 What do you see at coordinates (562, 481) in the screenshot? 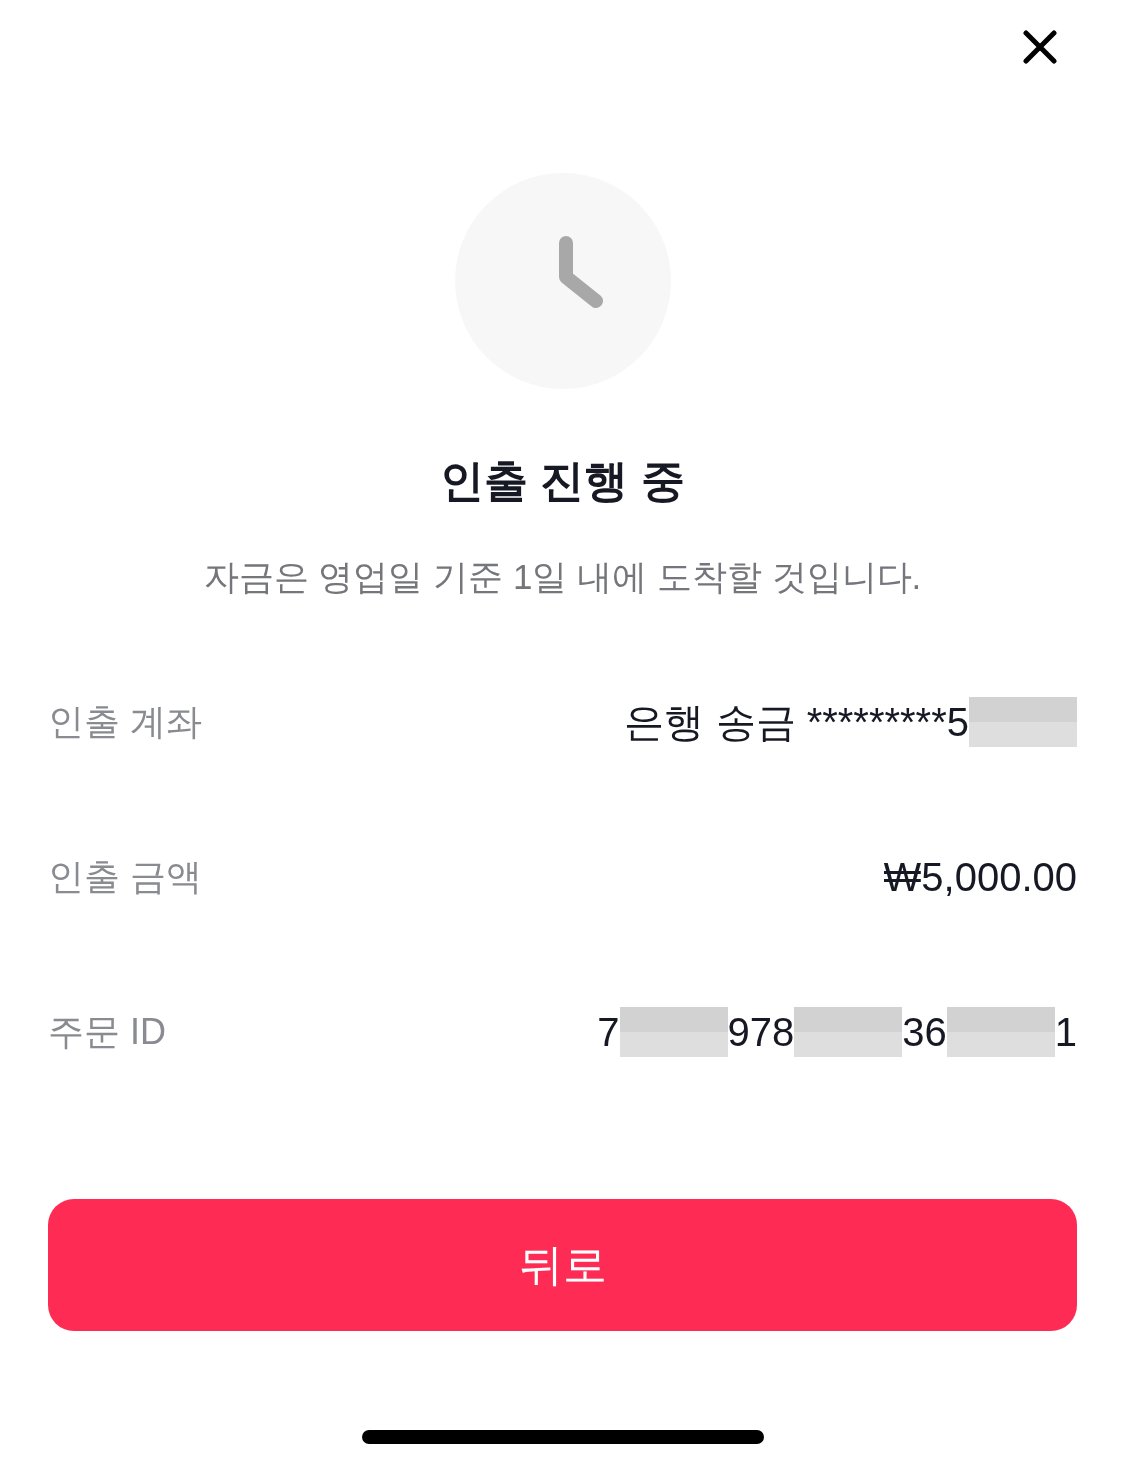
I see `status-title: 인출 진행 중` at bounding box center [562, 481].